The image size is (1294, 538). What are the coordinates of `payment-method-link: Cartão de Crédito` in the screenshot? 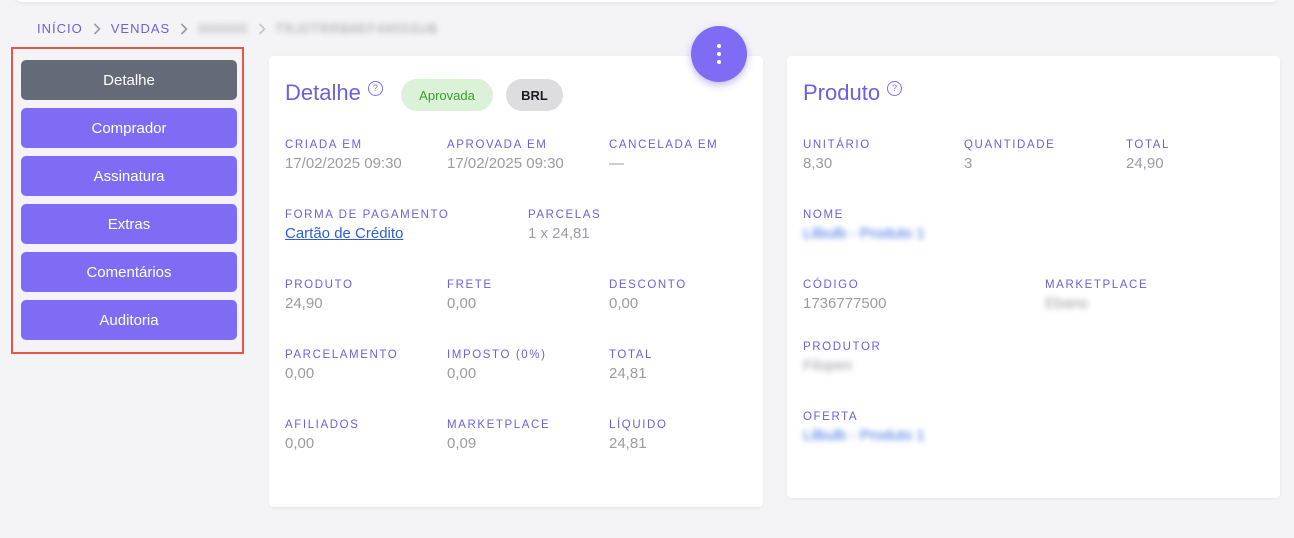 It's located at (367, 233).